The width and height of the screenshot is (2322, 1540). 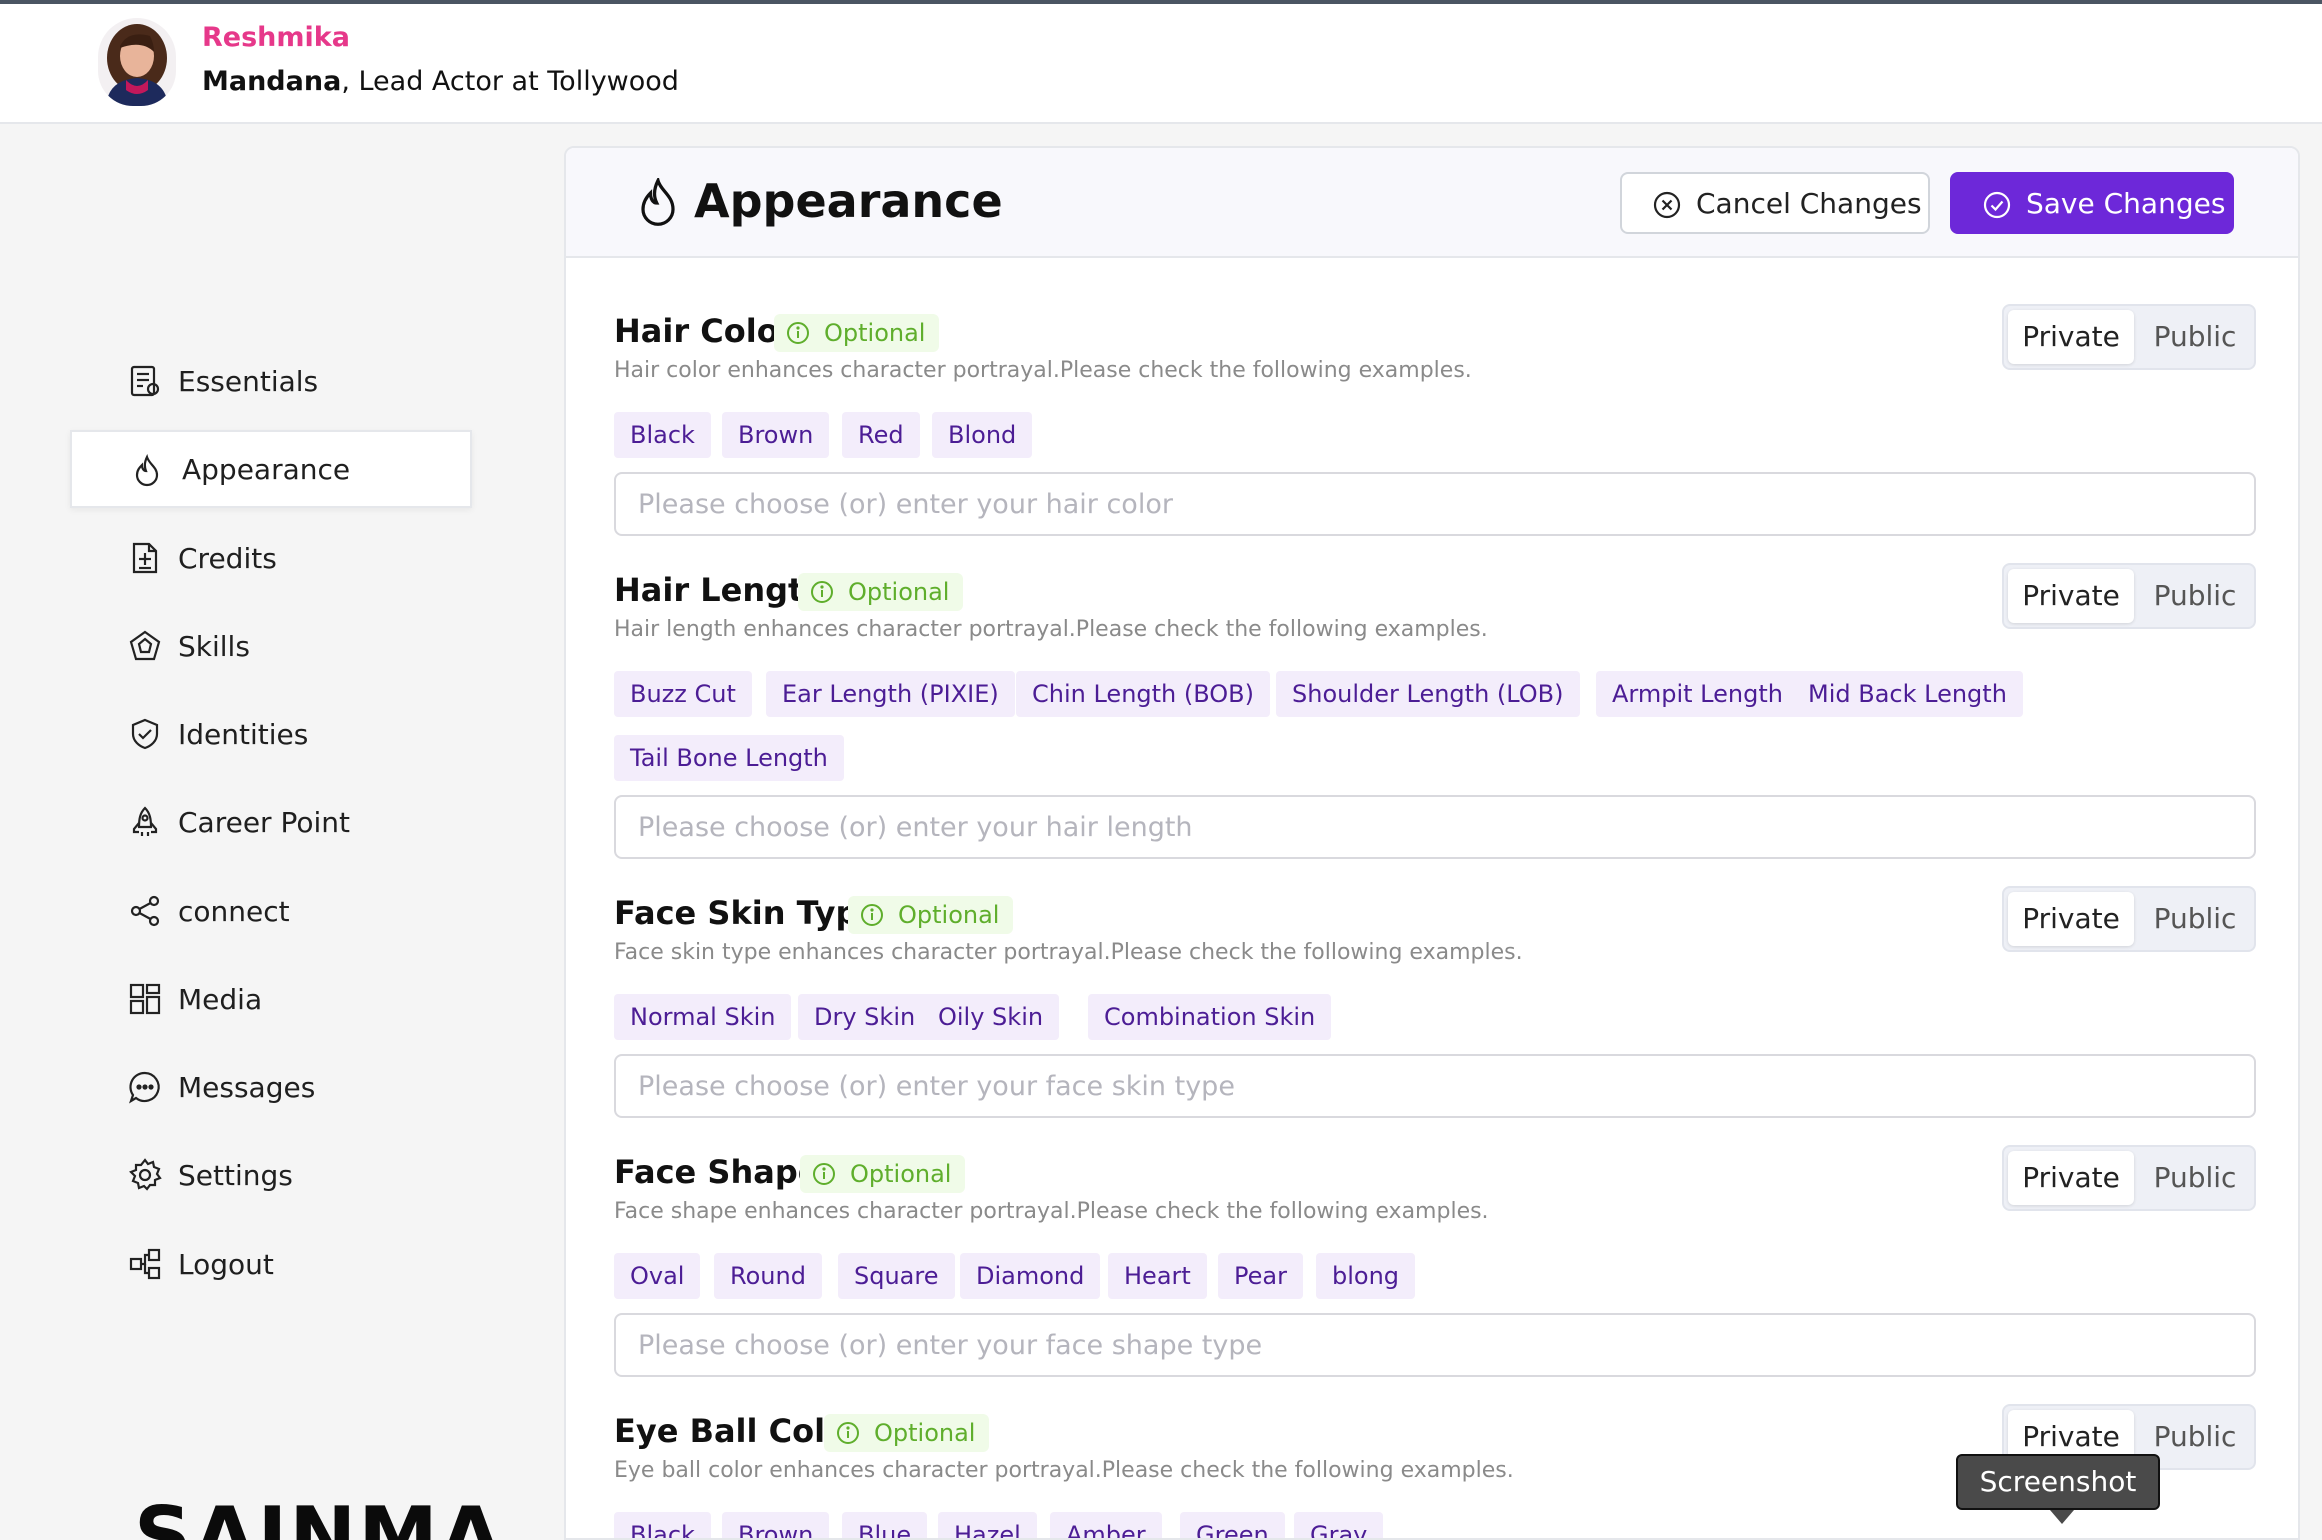 What do you see at coordinates (271, 646) in the screenshot?
I see `sidebar-item-skills: Skills` at bounding box center [271, 646].